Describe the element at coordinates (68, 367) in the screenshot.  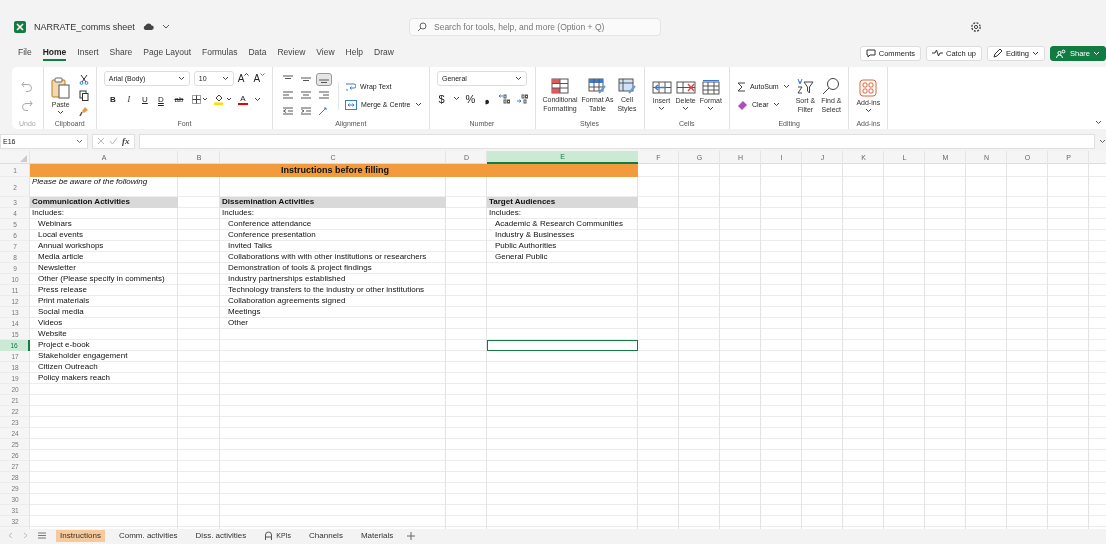
I see `sheet-cell-text: Citizen Outreach` at that location.